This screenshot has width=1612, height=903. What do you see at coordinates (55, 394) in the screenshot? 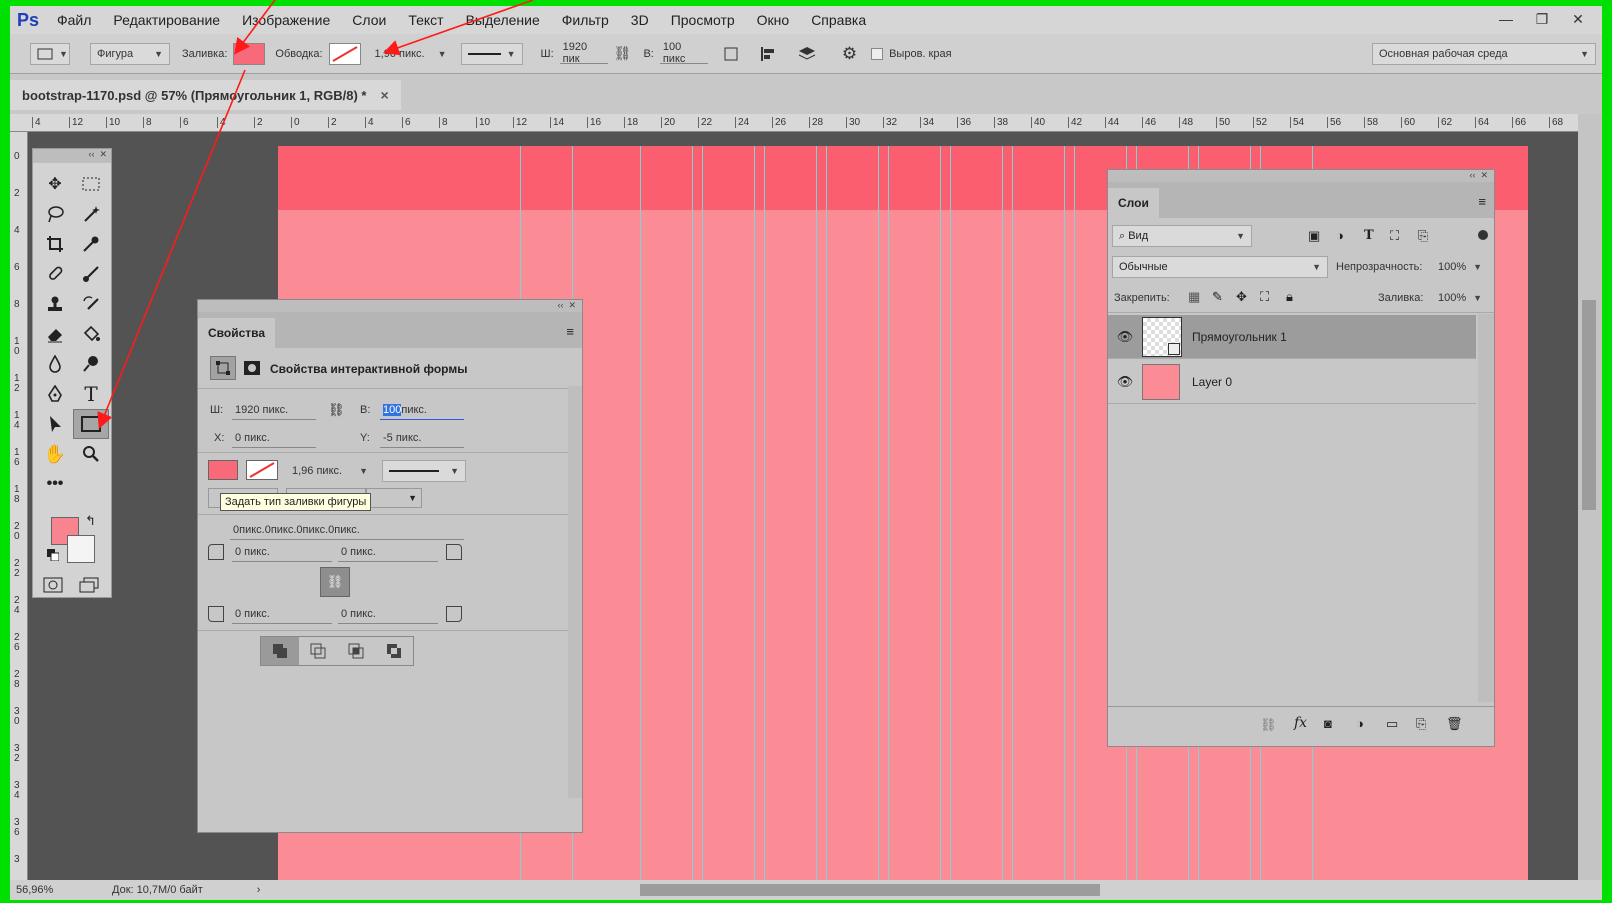
I see `pen-tool-icon` at bounding box center [55, 394].